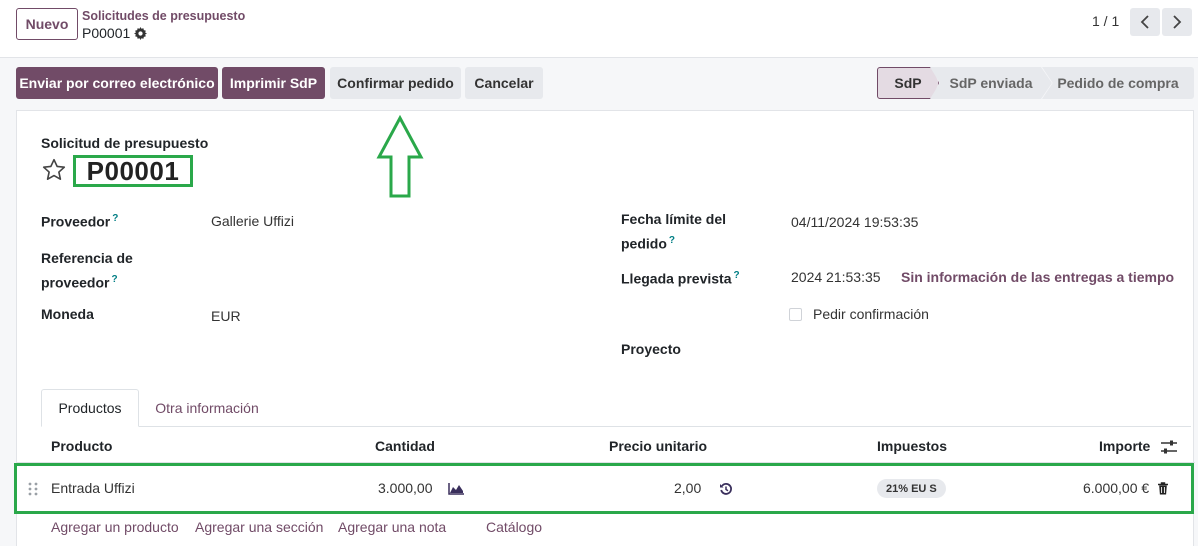  I want to click on send-email-button: Enviar por correo electrónico, so click(117, 83).